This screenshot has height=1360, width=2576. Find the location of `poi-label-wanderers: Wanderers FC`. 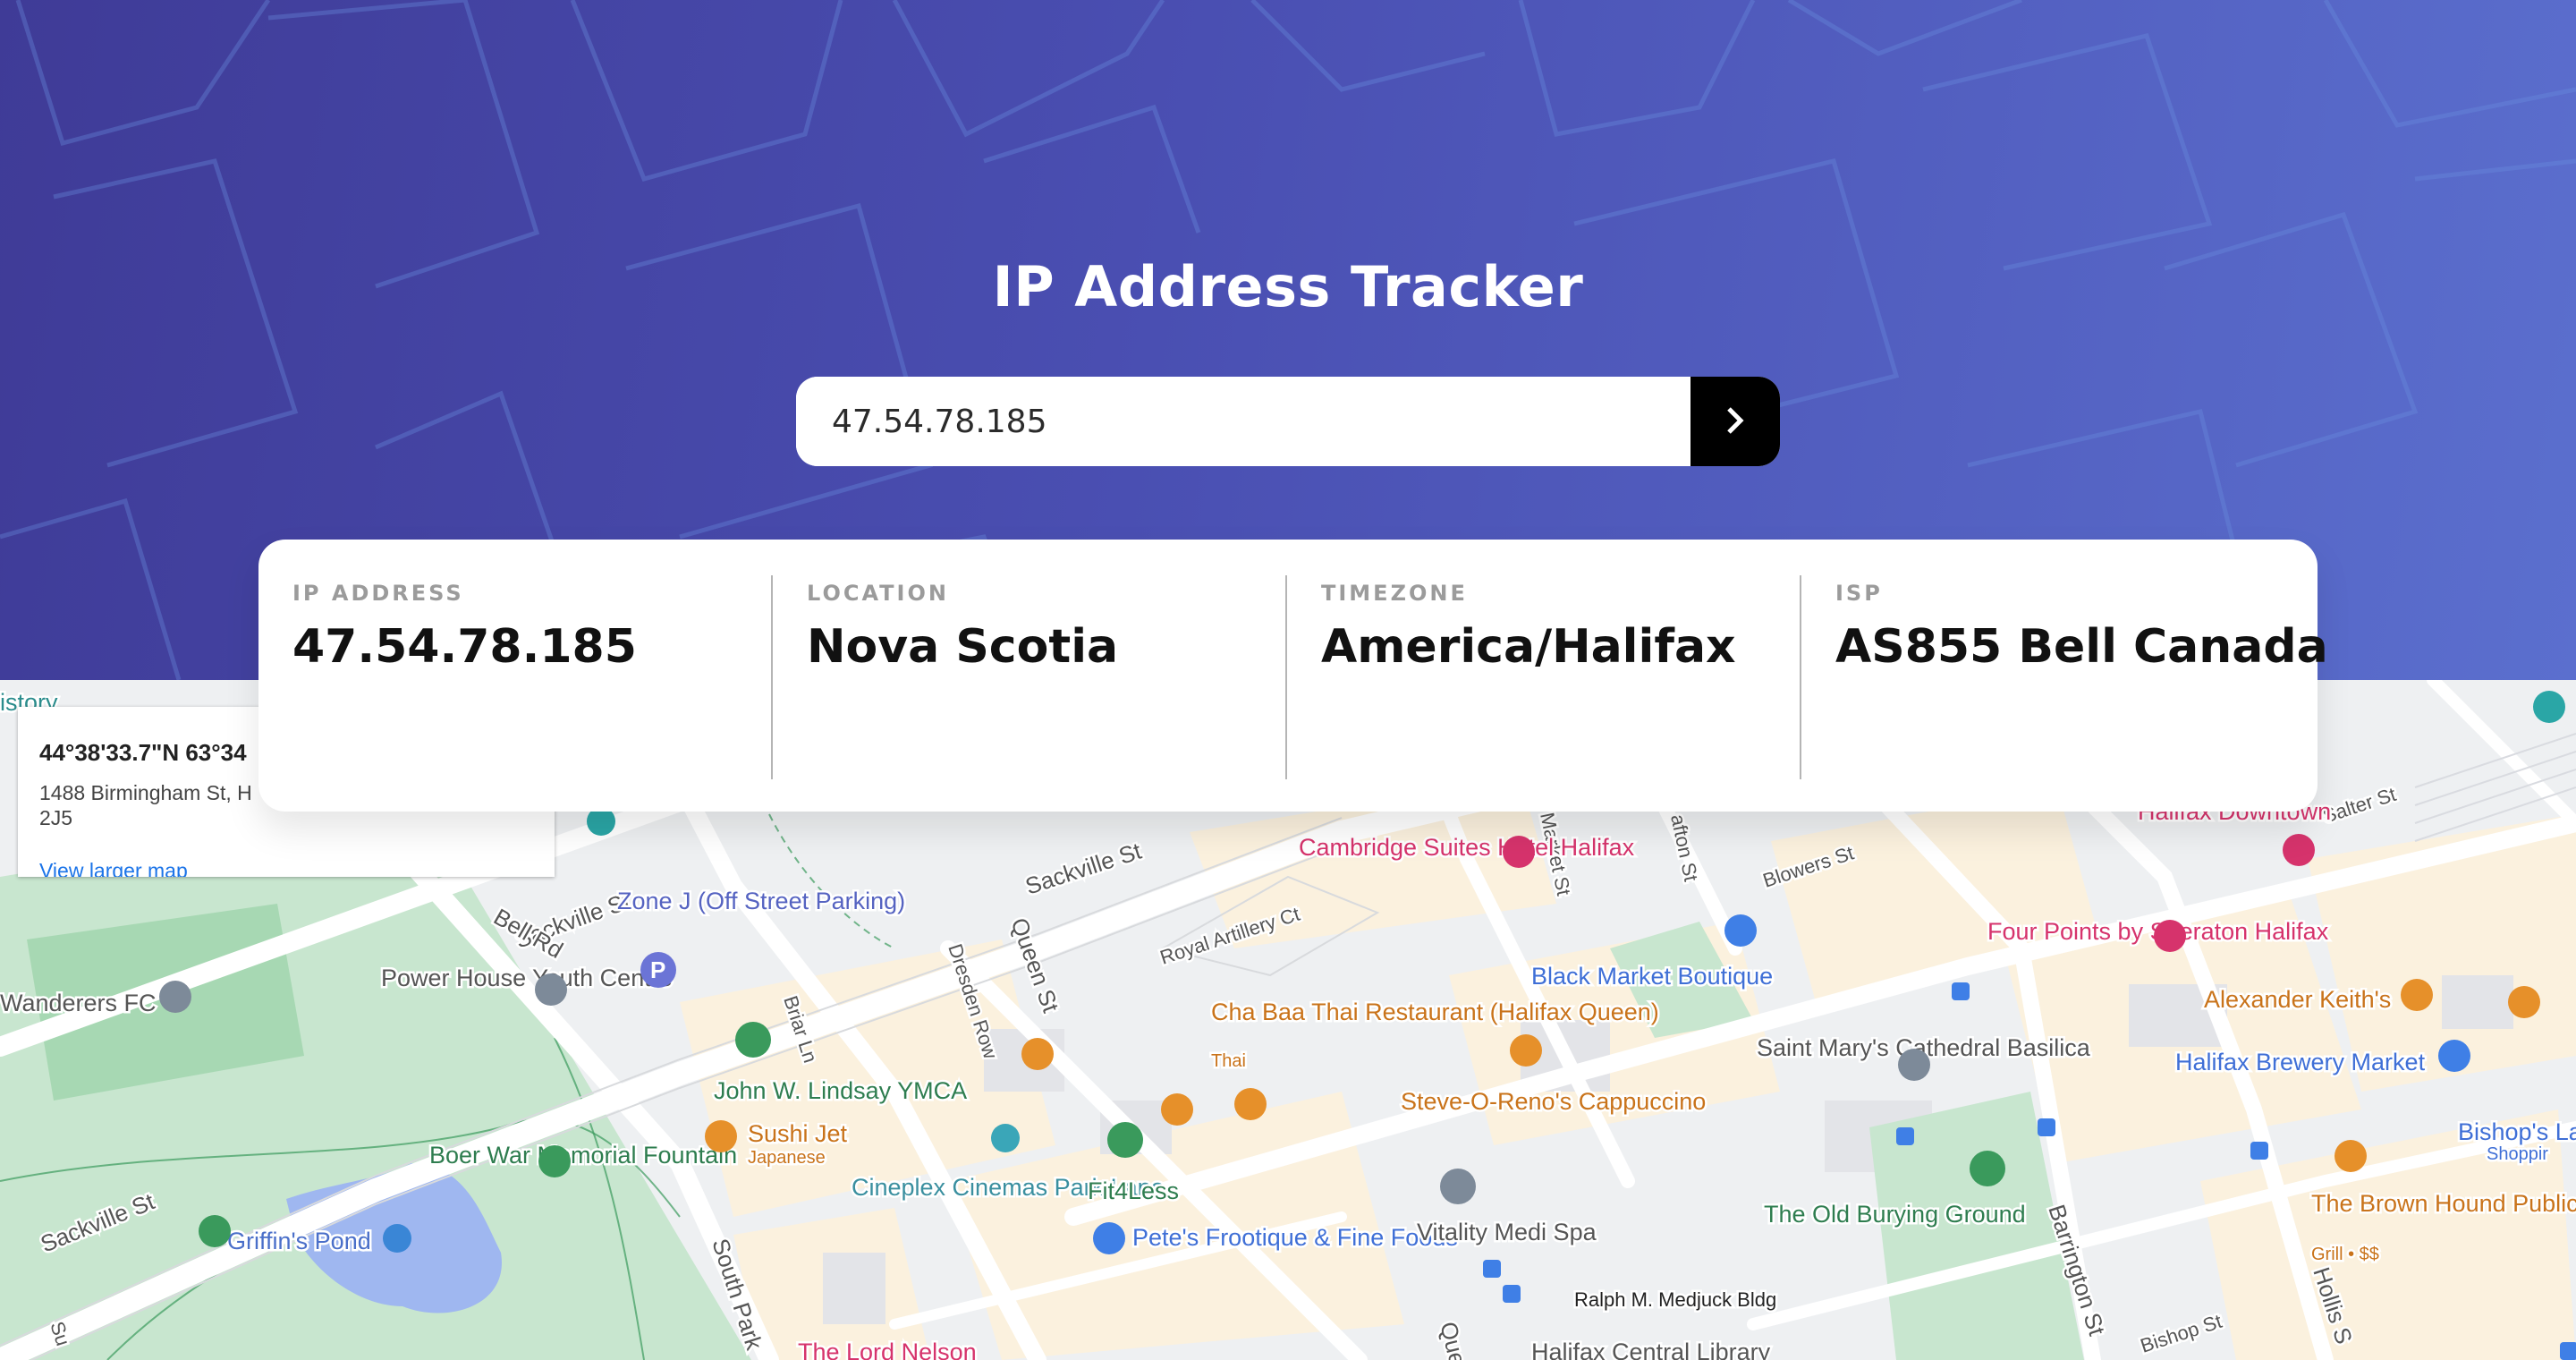

poi-label-wanderers: Wanderers FC is located at coordinates (79, 1003).